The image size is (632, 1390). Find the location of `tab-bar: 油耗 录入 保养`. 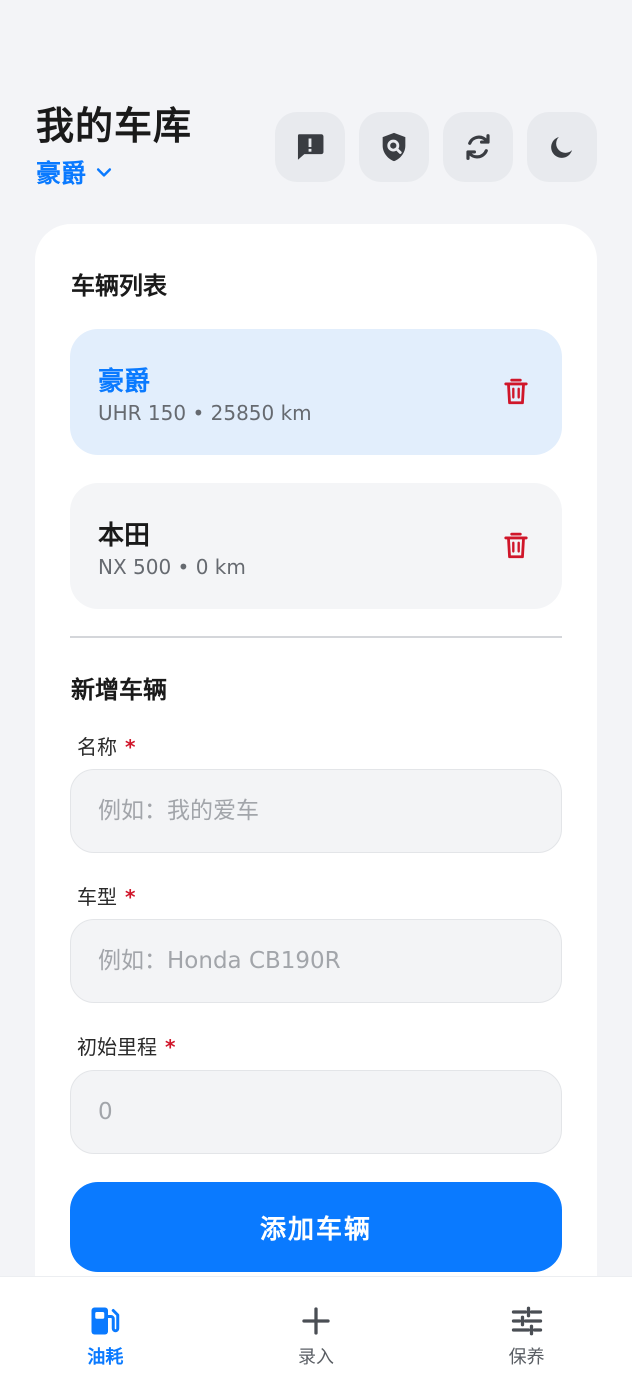

tab-bar: 油耗 录入 保养 is located at coordinates (316, 1333).